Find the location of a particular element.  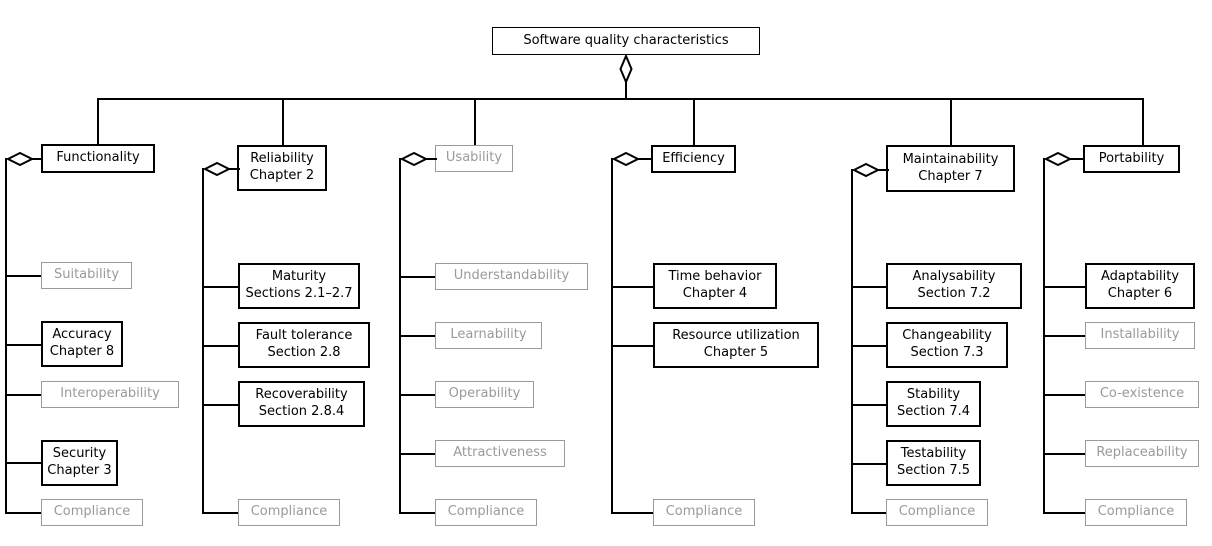

trunk-drop-portability is located at coordinates (1143, 121).